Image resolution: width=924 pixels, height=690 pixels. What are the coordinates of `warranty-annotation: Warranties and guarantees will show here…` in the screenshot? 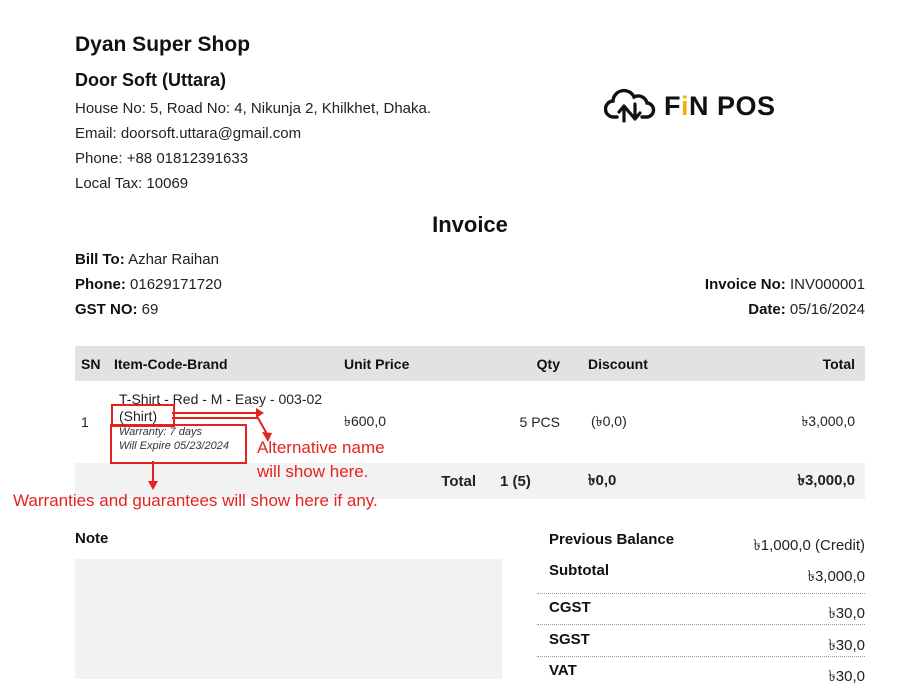 It's located at (195, 500).